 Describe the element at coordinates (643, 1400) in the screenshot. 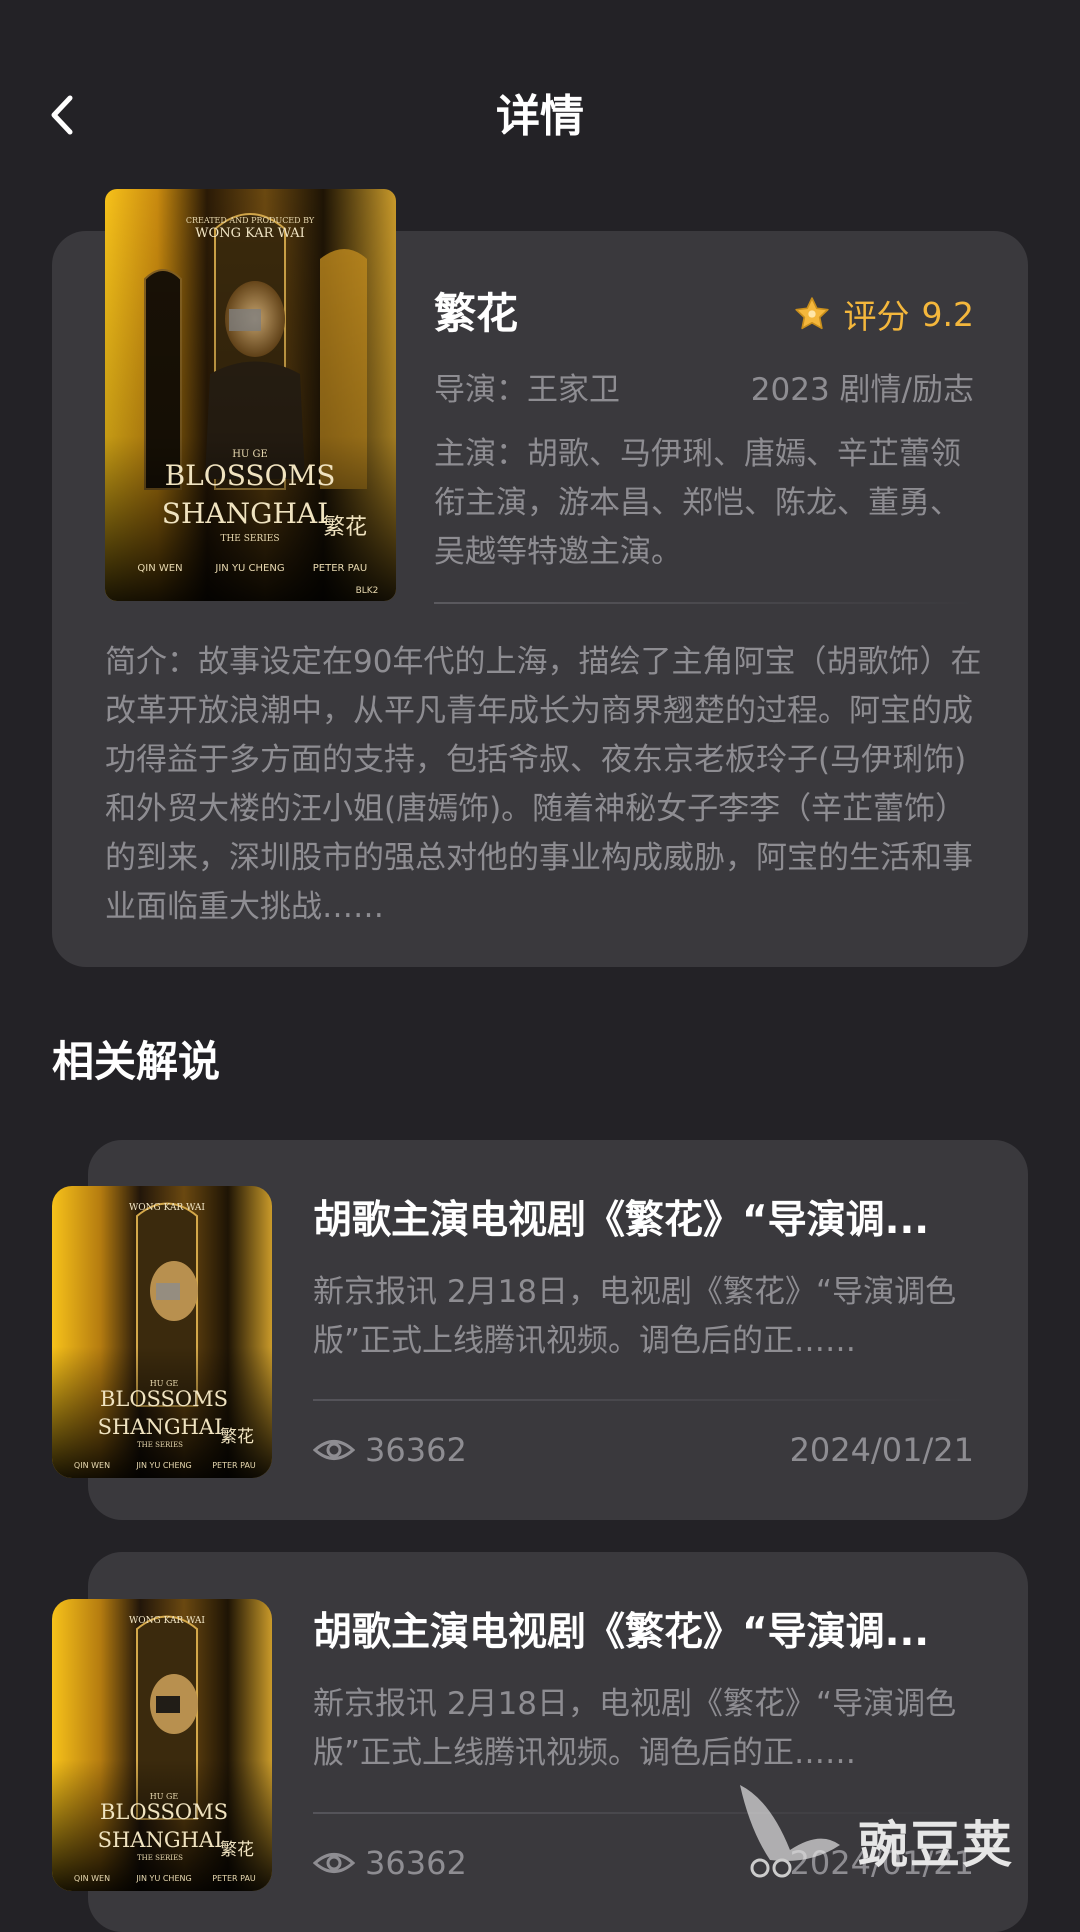

I see `news-divider` at that location.